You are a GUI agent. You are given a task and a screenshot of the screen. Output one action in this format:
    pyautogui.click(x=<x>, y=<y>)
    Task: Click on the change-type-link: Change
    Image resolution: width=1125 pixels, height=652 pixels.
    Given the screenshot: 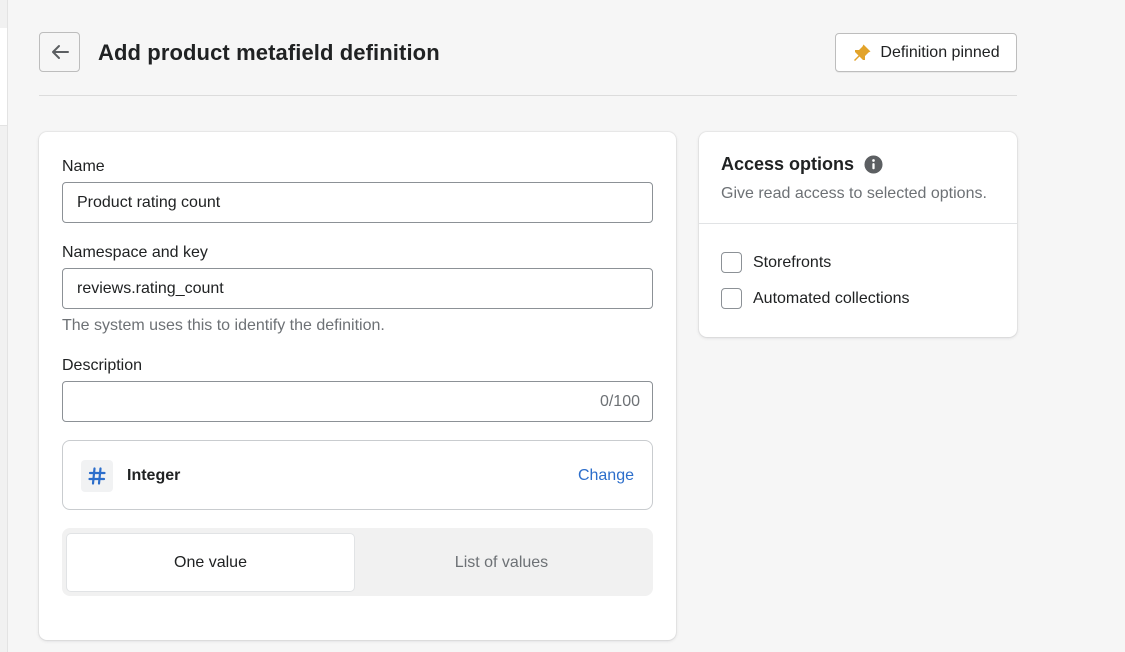 What is the action you would take?
    pyautogui.click(x=606, y=476)
    